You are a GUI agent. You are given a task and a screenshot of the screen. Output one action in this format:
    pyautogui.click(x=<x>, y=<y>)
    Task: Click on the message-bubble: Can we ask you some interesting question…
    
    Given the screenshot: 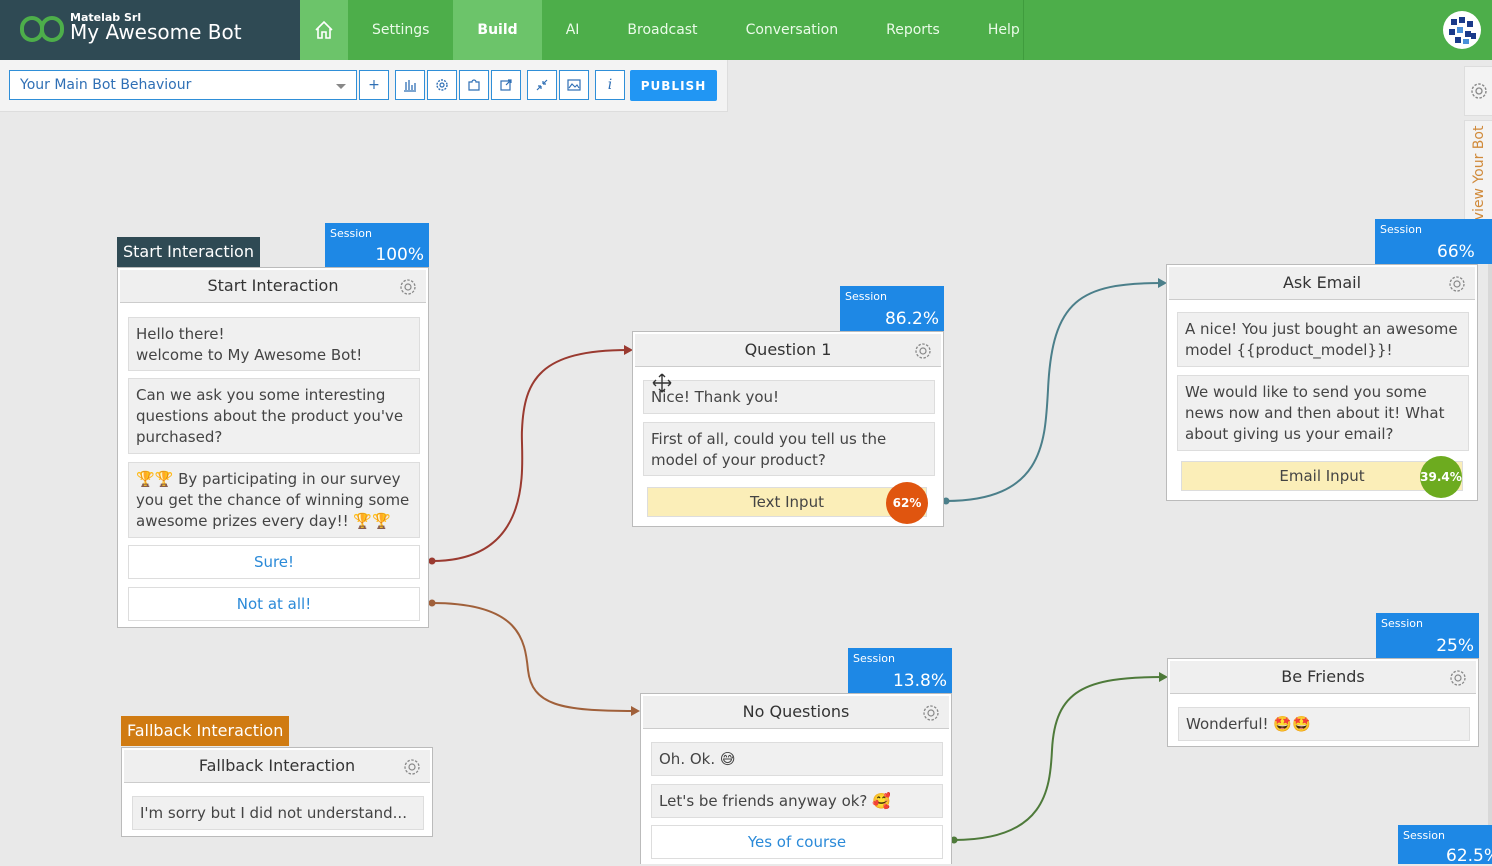 What is the action you would take?
    pyautogui.click(x=274, y=416)
    